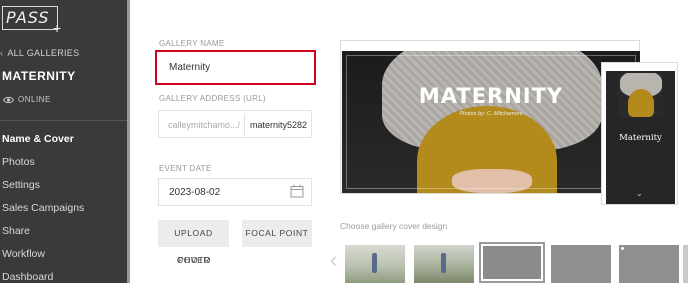 This screenshot has width=688, height=283. I want to click on back-label: ALL GALLERIES, so click(43, 53).